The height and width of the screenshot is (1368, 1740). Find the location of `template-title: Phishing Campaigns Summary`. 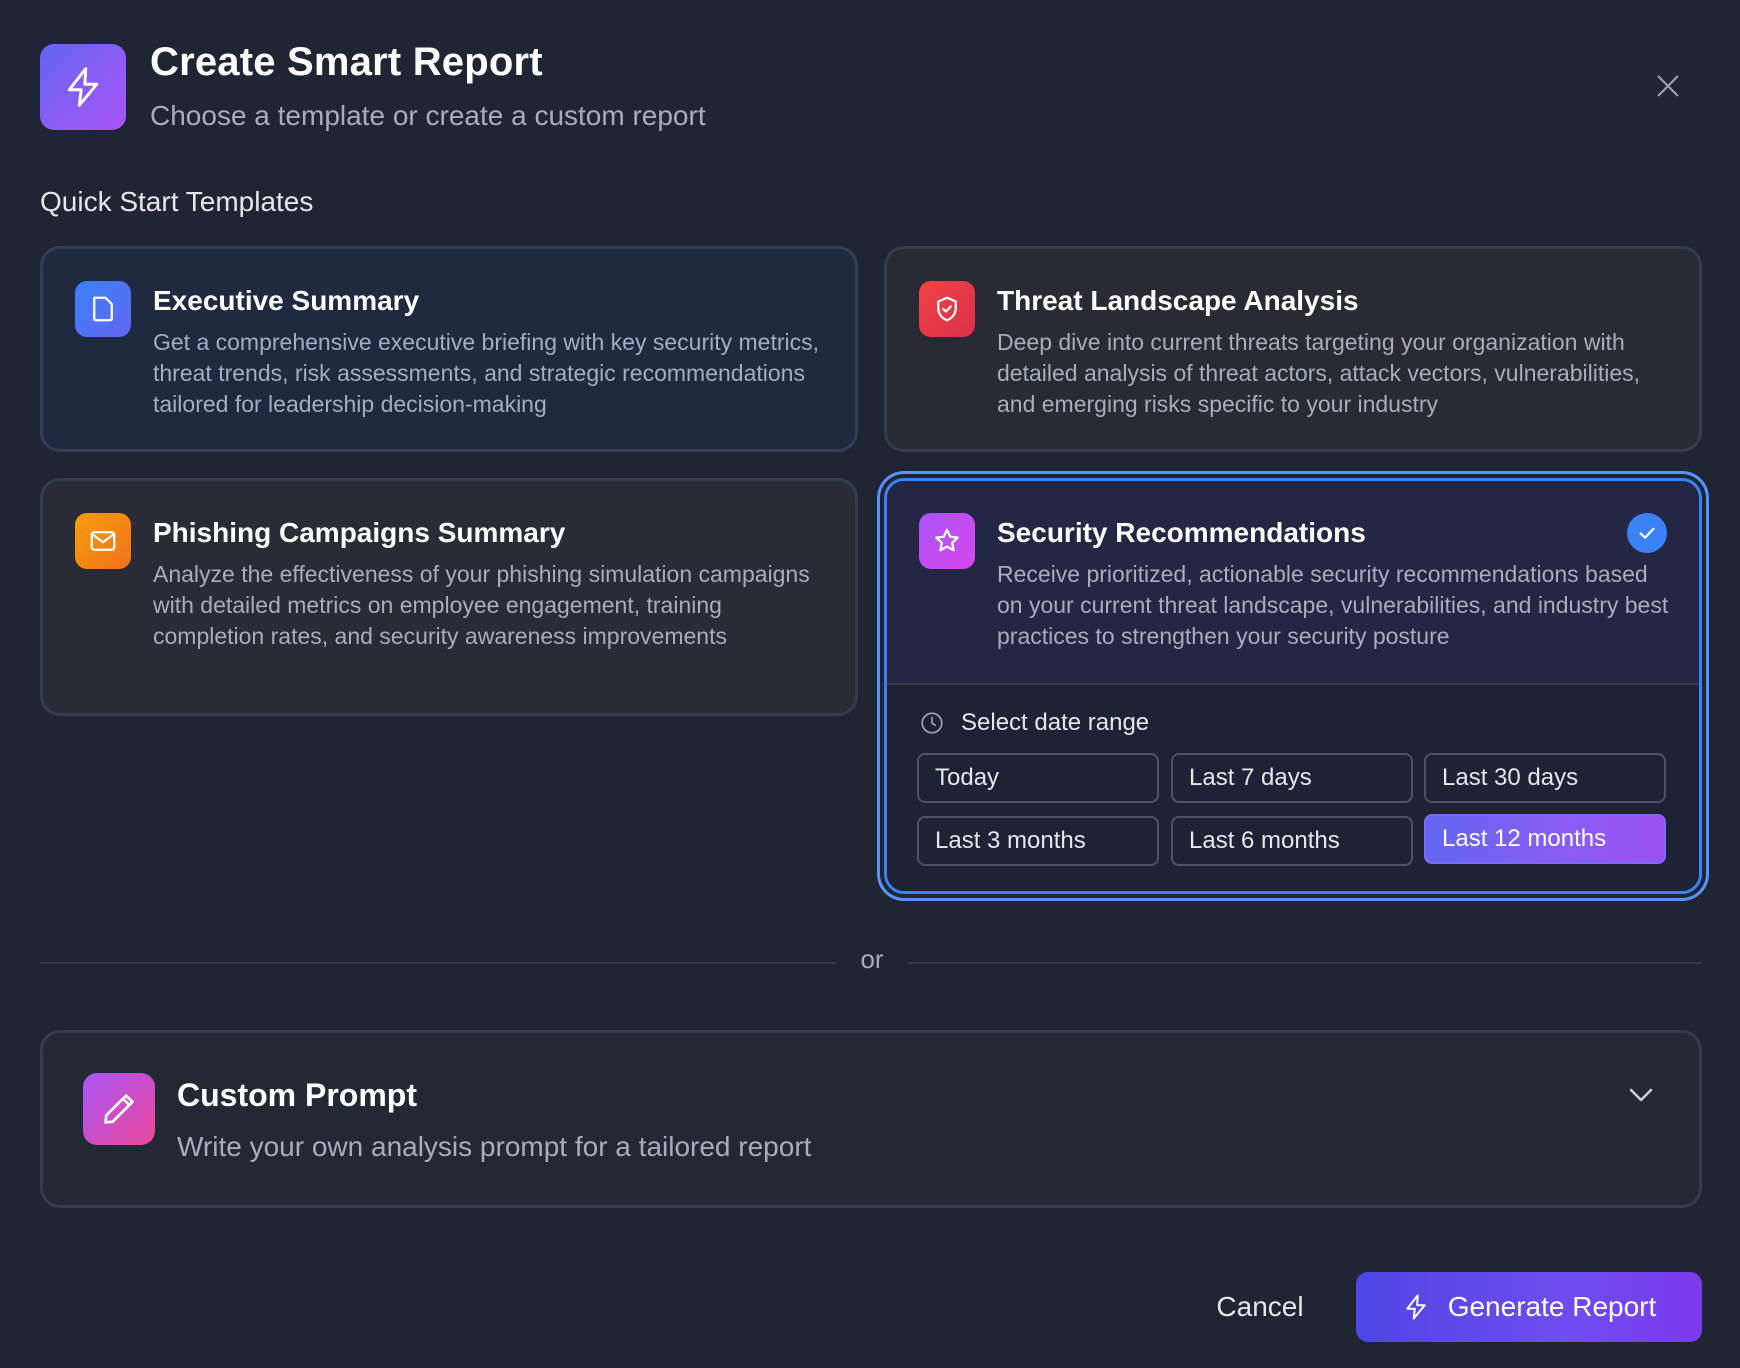

template-title: Phishing Campaigns Summary is located at coordinates (359, 532).